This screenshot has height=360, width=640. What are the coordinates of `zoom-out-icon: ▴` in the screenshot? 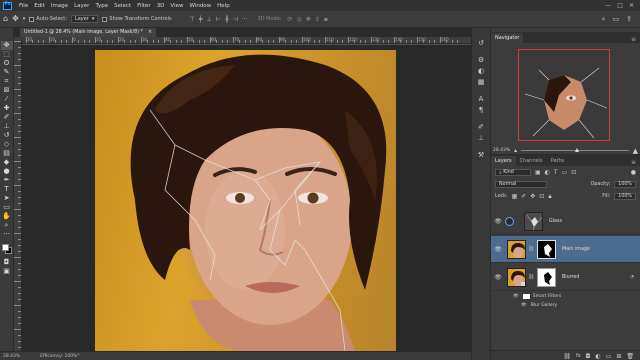 It's located at (515, 150).